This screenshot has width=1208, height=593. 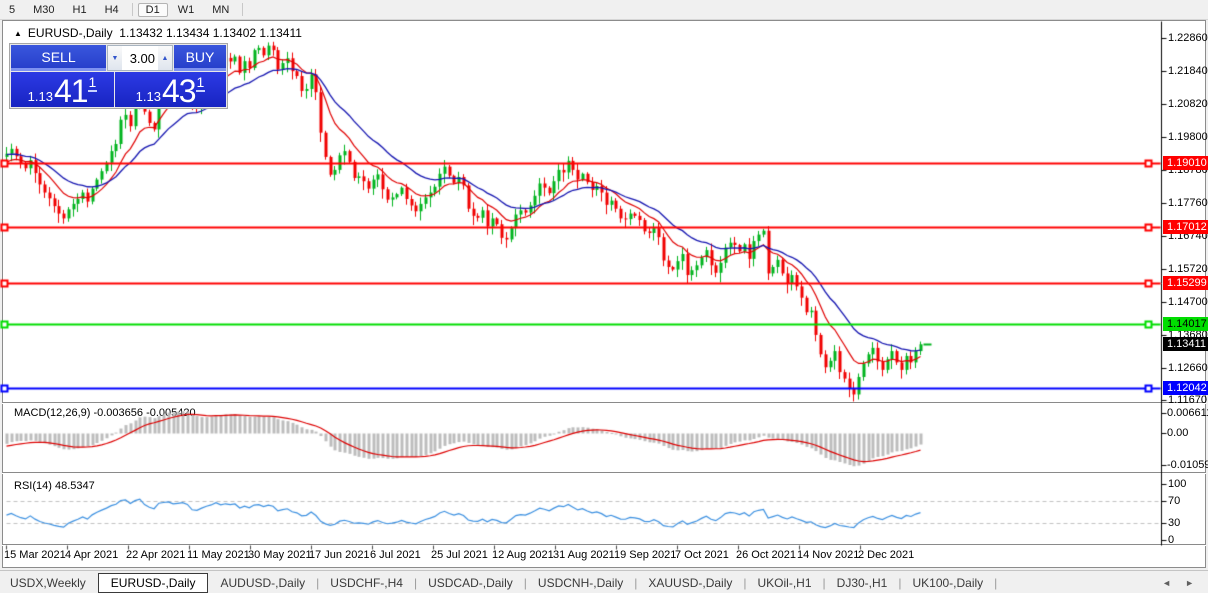 What do you see at coordinates (48, 583) in the screenshot?
I see `tab-usdx-weekly: USDX,Weekly` at bounding box center [48, 583].